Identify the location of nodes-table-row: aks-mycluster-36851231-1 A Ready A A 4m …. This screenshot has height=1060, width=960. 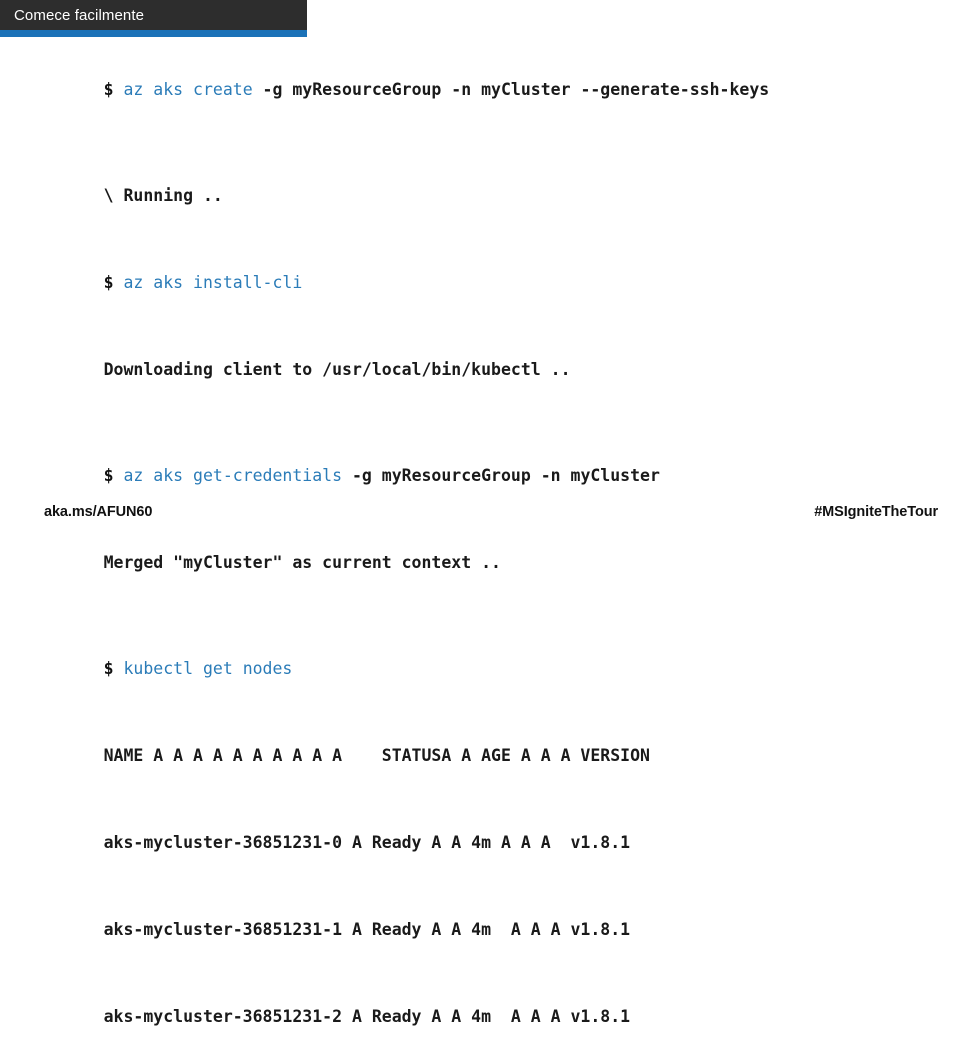
(367, 929).